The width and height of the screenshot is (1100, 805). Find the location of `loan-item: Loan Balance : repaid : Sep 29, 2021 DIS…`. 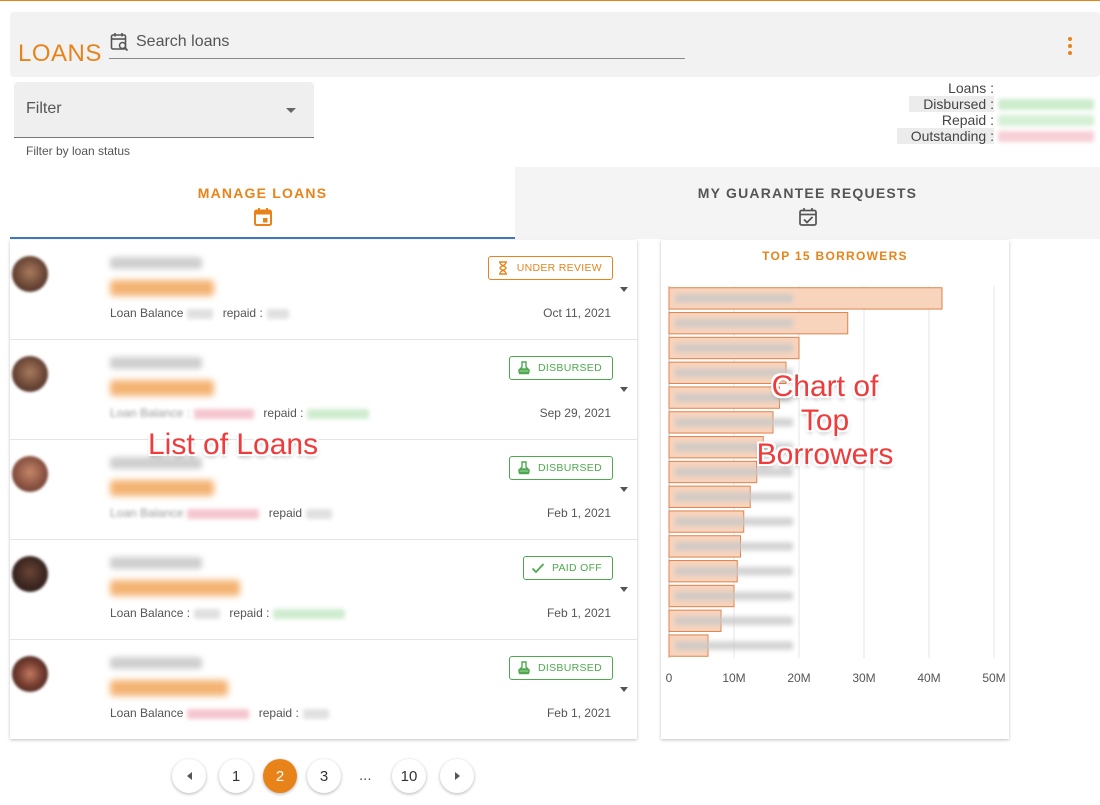

loan-item: Loan Balance : repaid : Sep 29, 2021 DIS… is located at coordinates (323, 390).